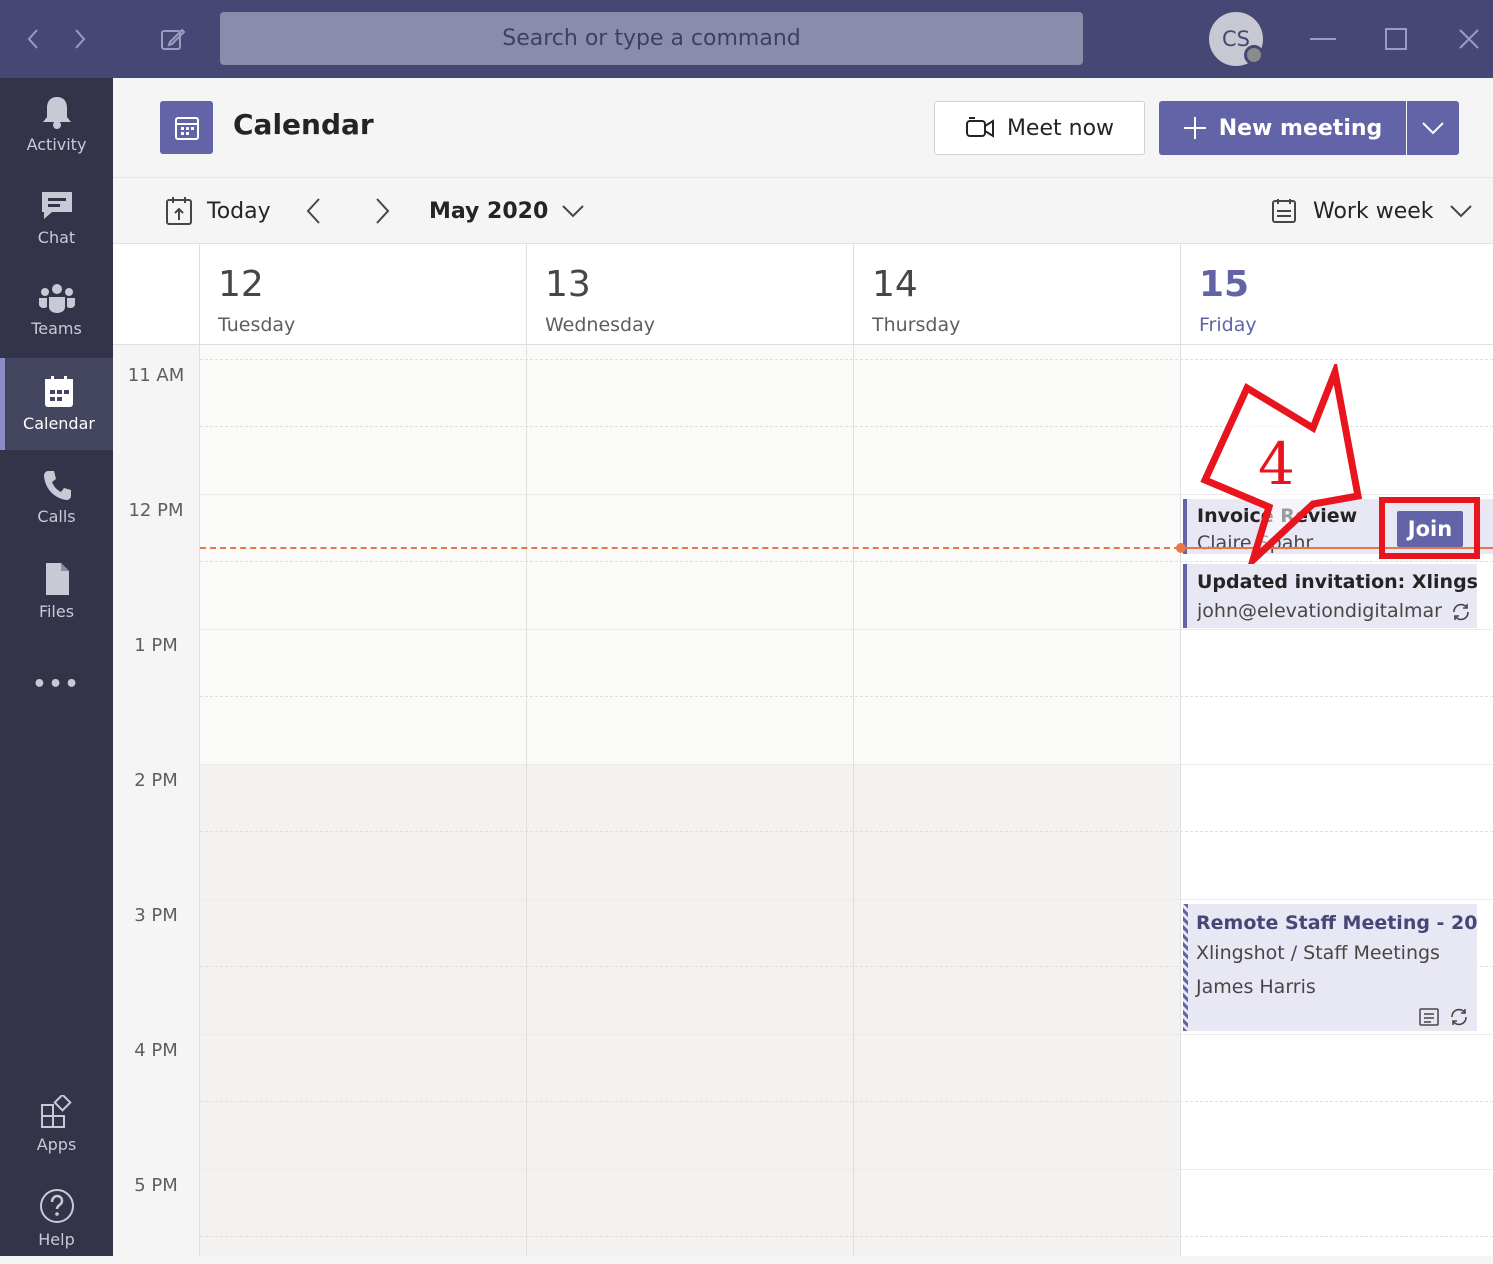  I want to click on previous-week-button, so click(313, 211).